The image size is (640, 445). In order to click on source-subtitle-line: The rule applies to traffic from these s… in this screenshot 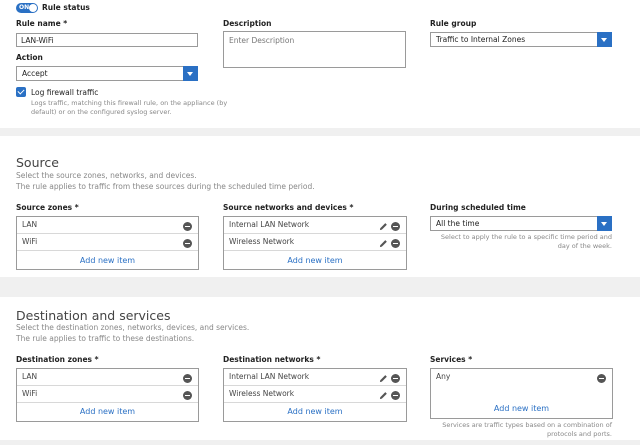, I will do `click(165, 186)`.